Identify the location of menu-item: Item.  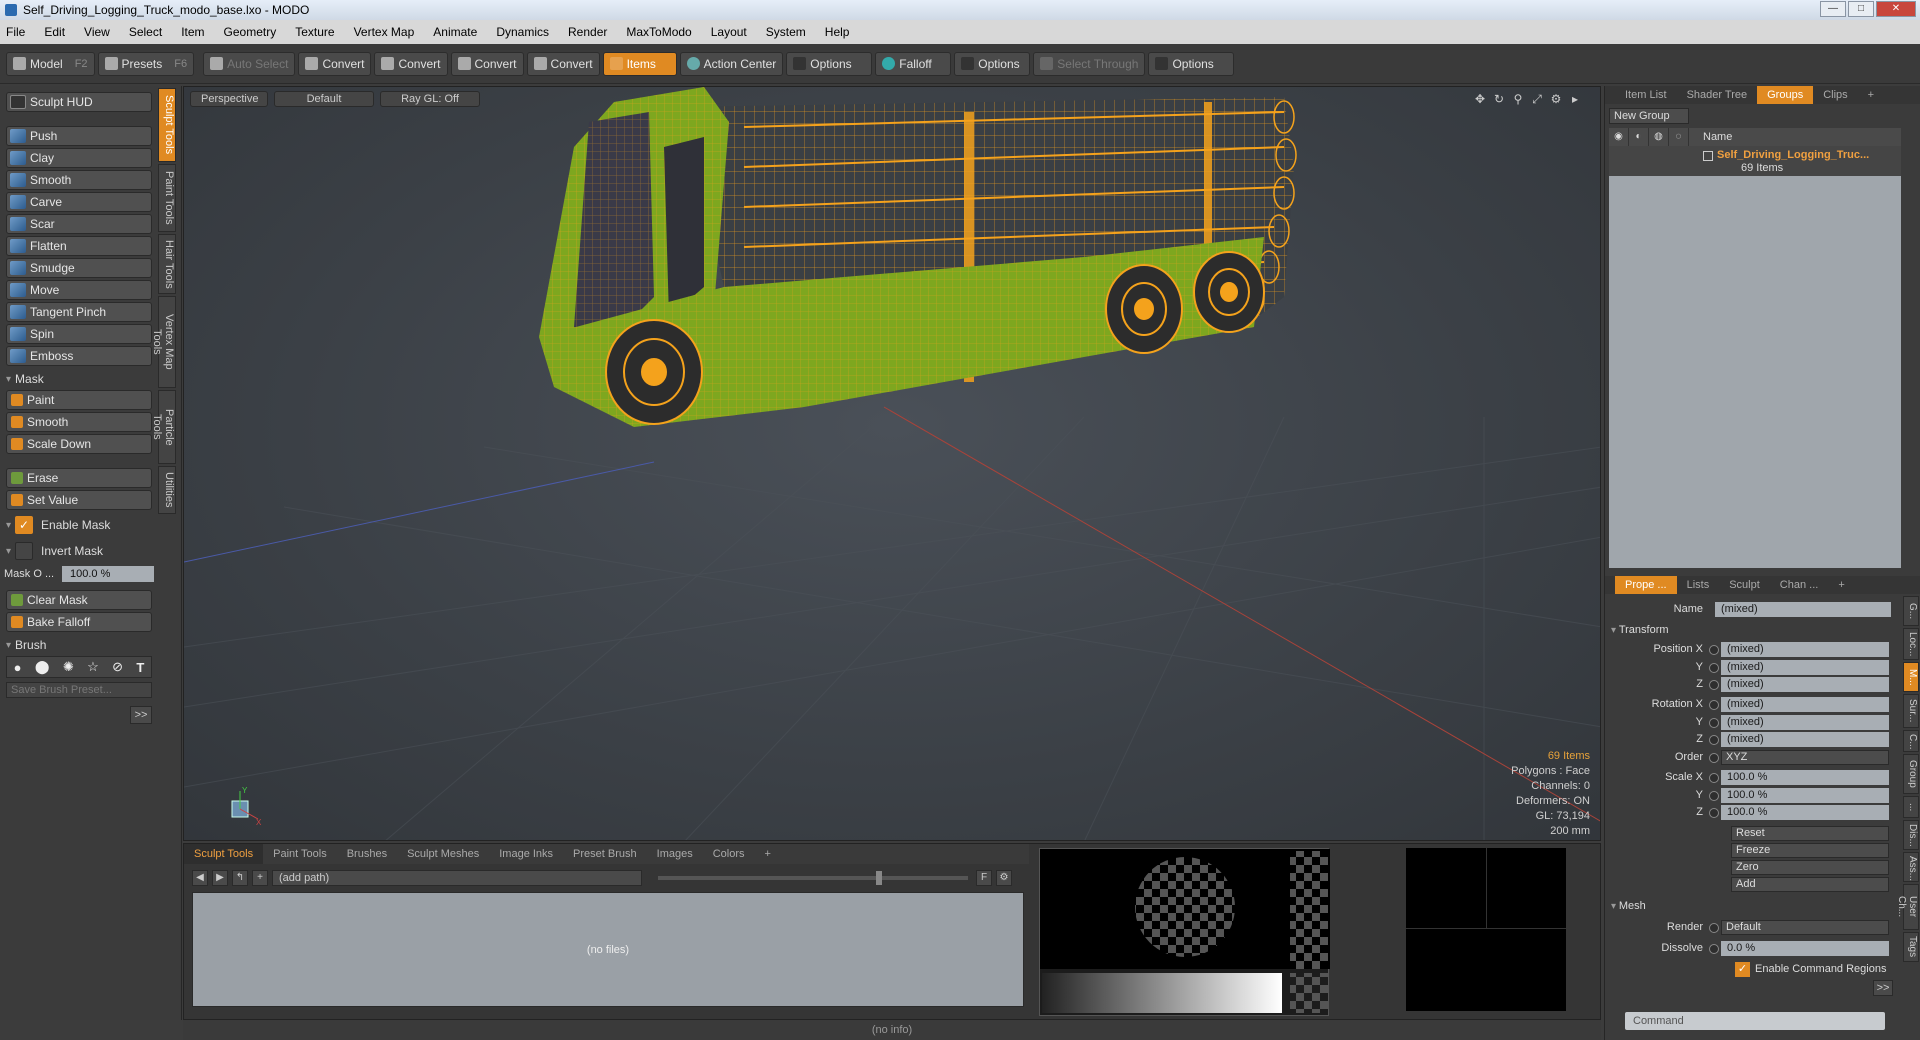
(192, 32).